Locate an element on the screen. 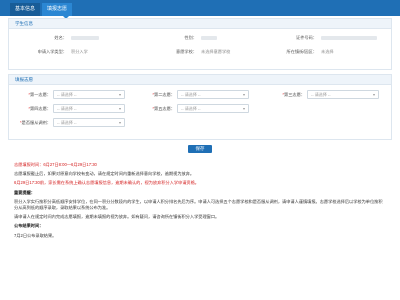 This screenshot has height=300, width=400. notice-title-important: 重要提醒： is located at coordinates (24, 192).